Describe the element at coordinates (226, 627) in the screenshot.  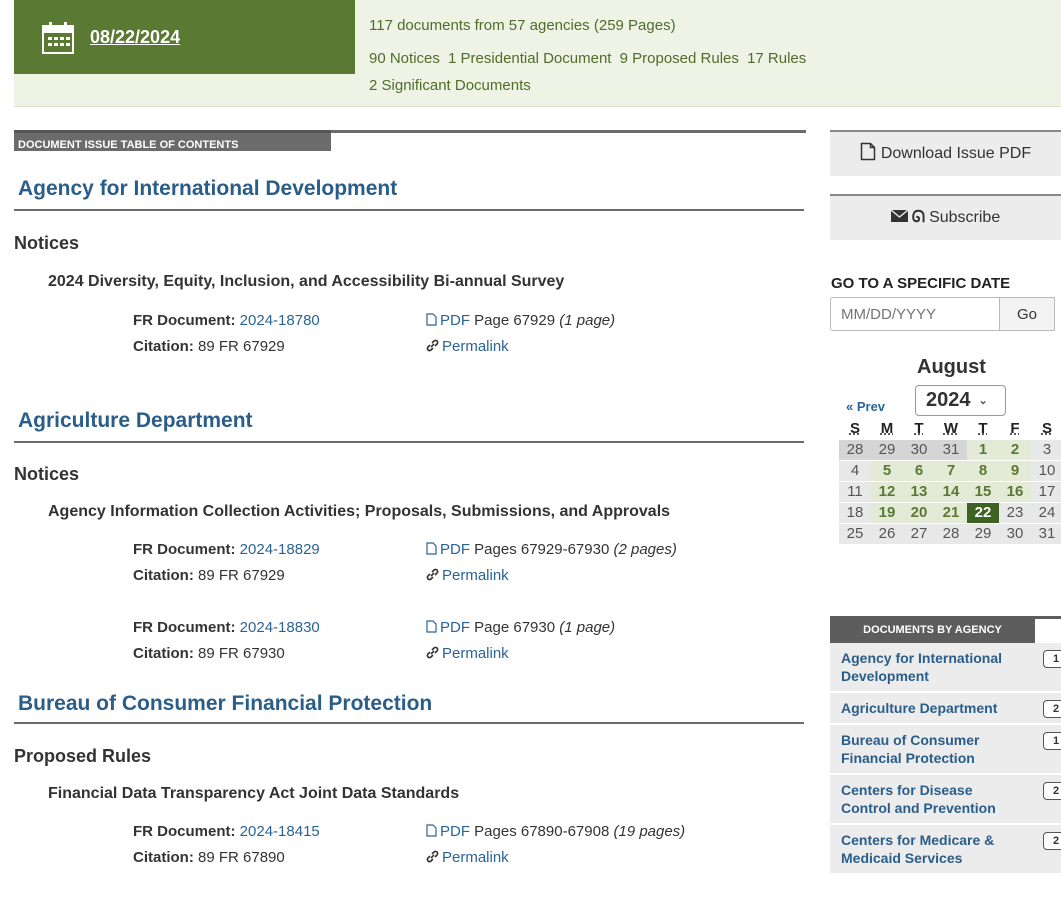
I see `fr-document: FR Document: 2024-18830` at that location.